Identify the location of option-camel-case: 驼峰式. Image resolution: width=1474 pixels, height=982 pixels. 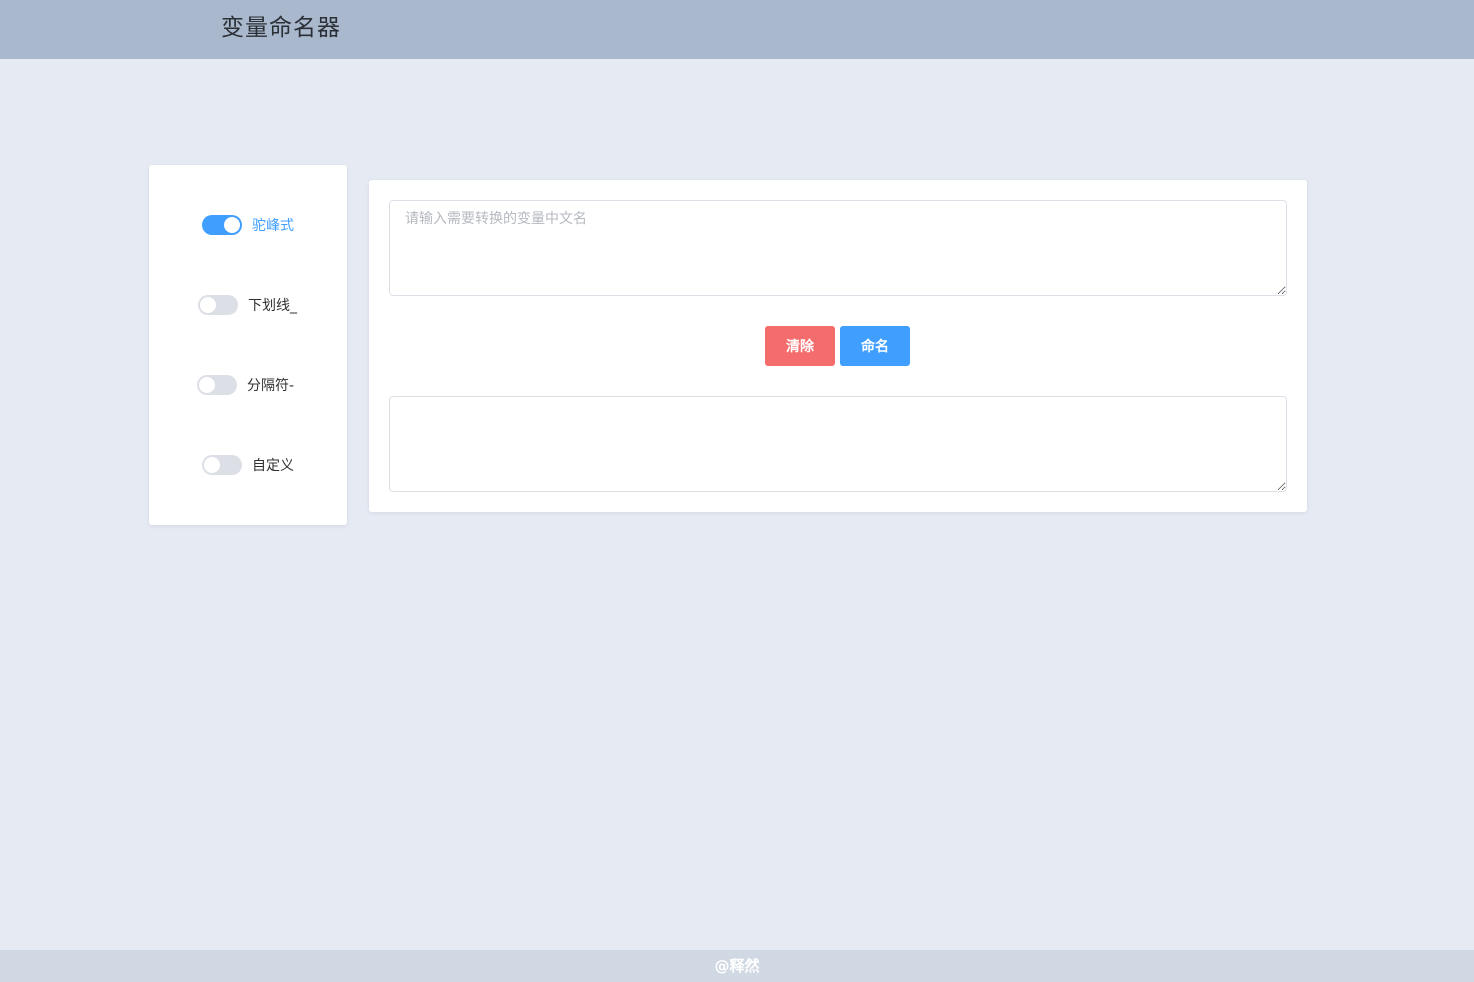
(248, 225).